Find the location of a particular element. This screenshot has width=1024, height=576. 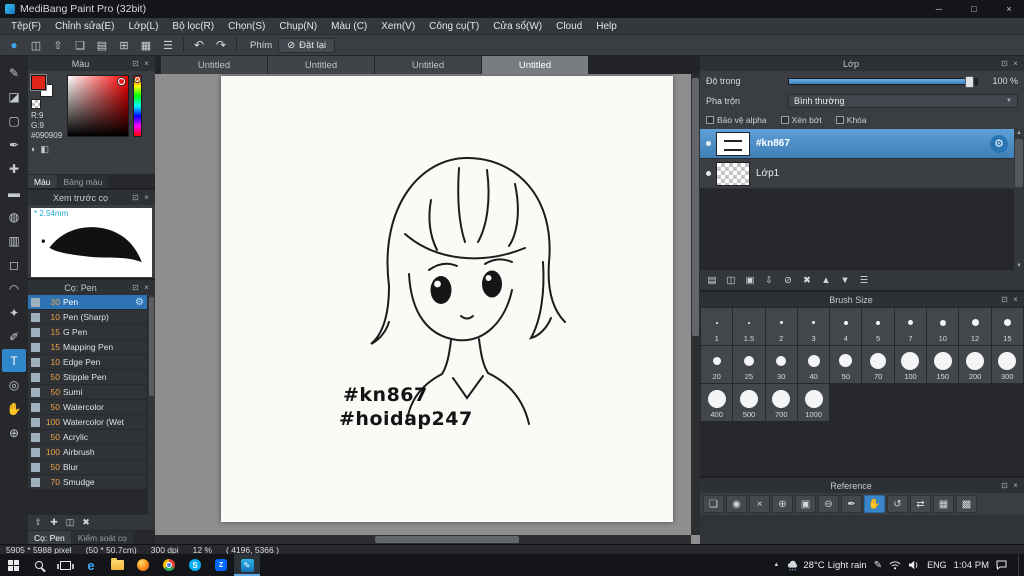

close-reference-icon: × is located at coordinates (759, 504).